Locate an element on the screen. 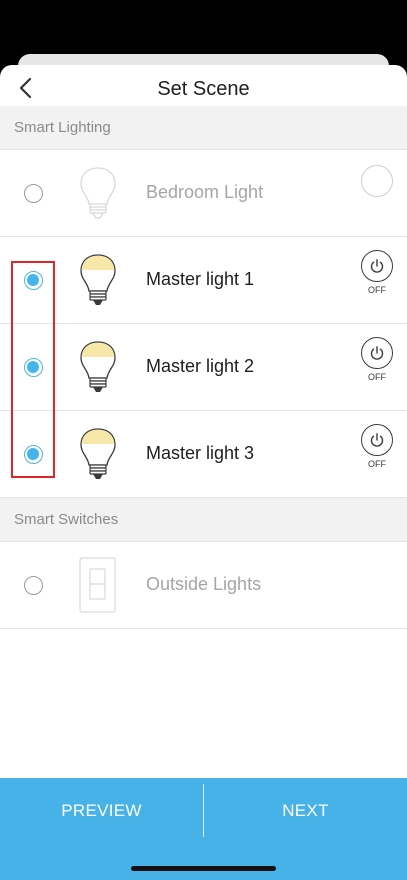 This screenshot has height=880, width=407. device-row-bedroom-light: Bedroom Light is located at coordinates (203, 193).